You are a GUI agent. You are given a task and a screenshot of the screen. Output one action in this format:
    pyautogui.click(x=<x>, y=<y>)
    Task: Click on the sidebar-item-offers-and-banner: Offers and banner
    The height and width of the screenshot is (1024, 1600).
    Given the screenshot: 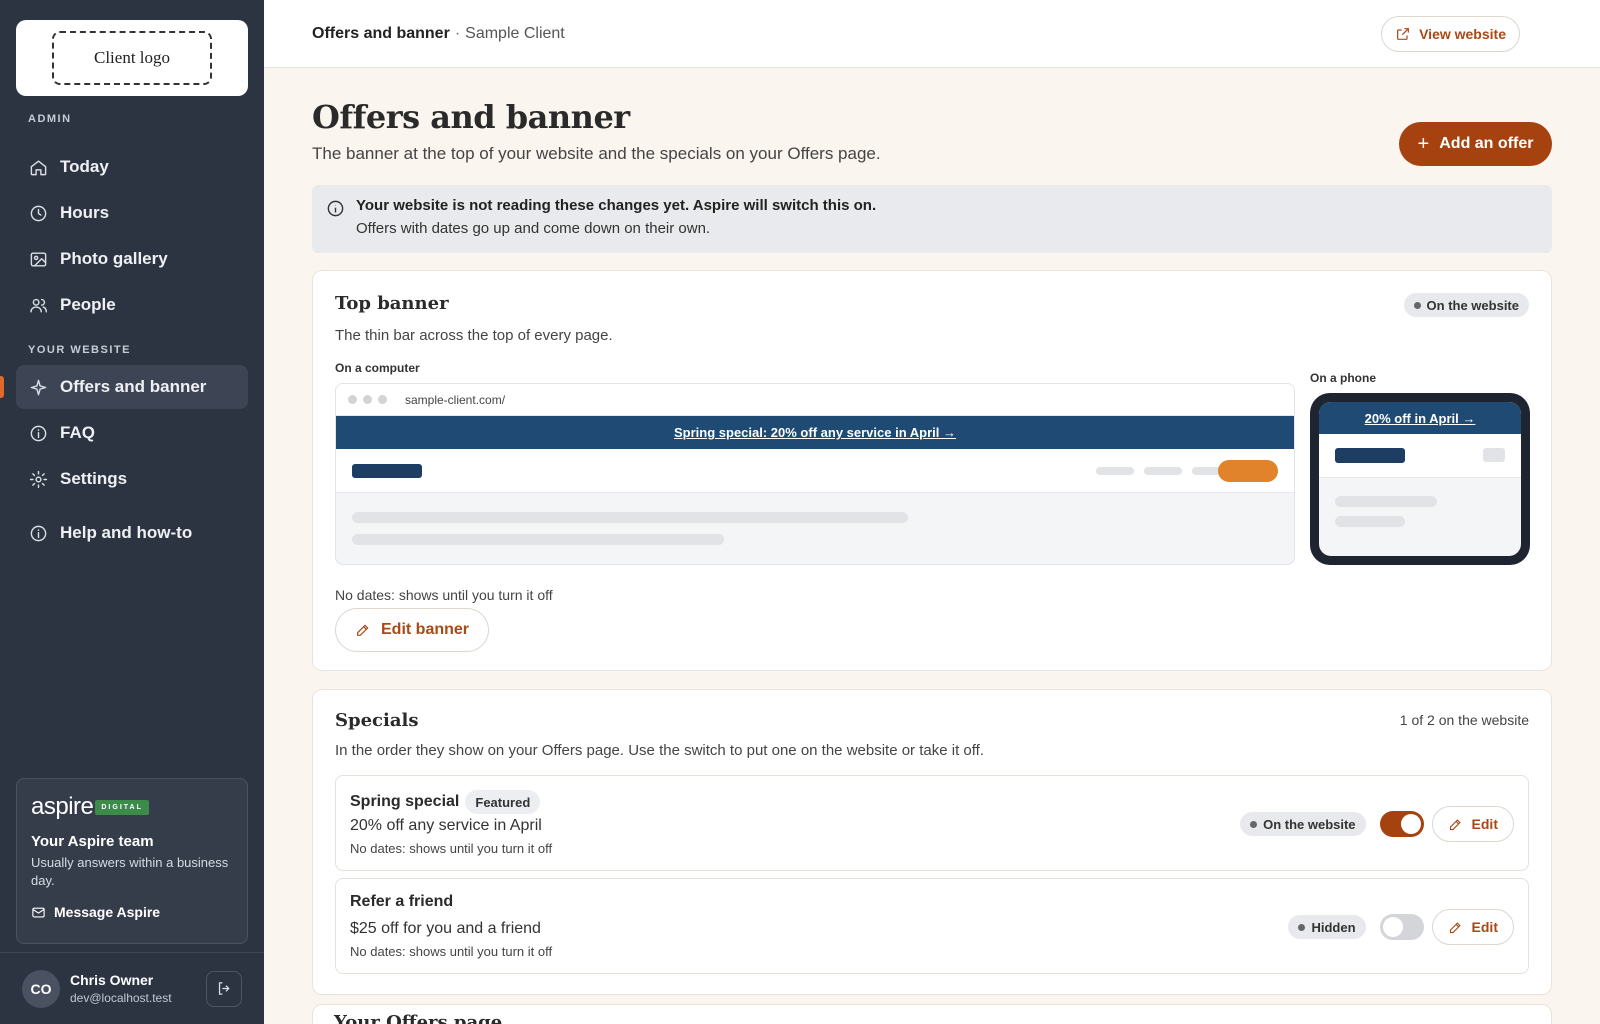 What is the action you would take?
    pyautogui.click(x=132, y=387)
    